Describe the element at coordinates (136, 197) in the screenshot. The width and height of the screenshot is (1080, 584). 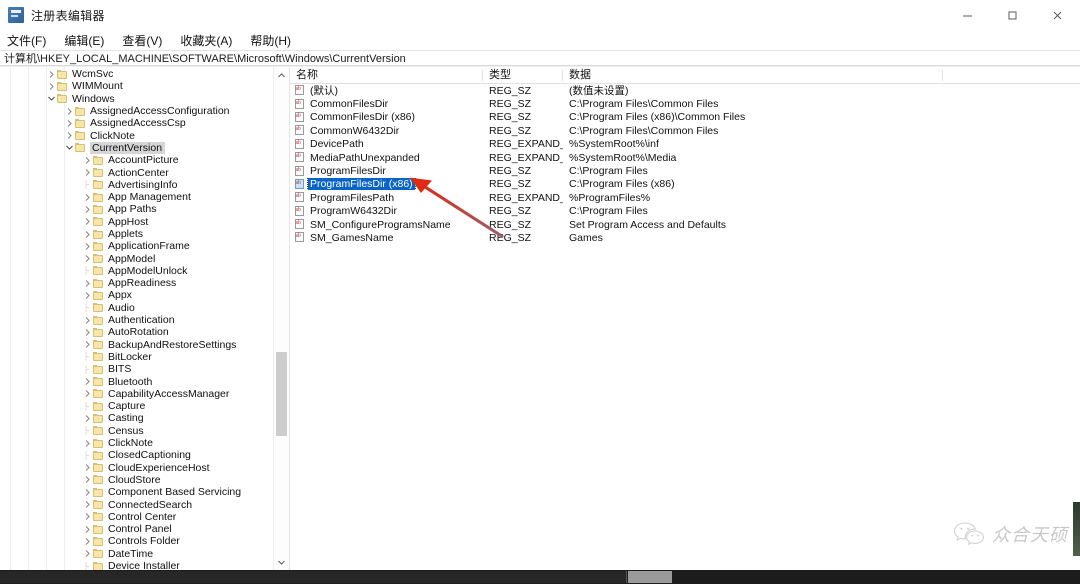
I see `tree-node: App Management` at that location.